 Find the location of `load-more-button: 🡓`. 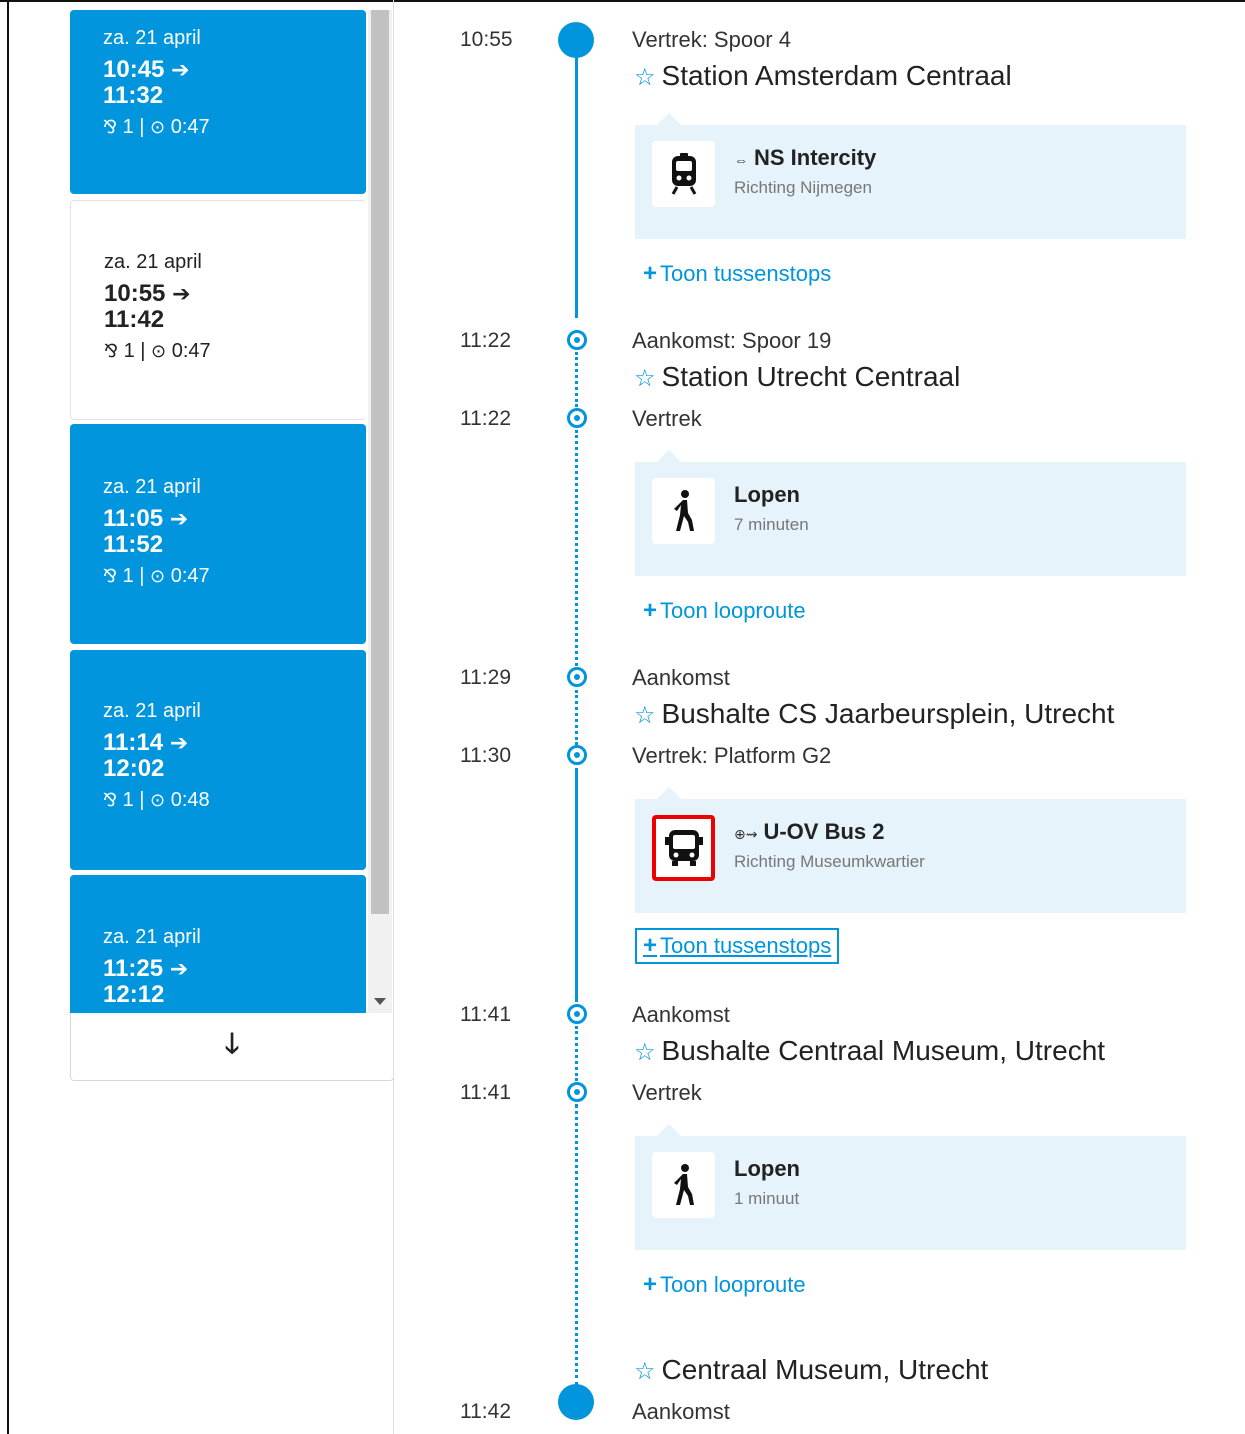

load-more-button: 🡓 is located at coordinates (232, 1047).